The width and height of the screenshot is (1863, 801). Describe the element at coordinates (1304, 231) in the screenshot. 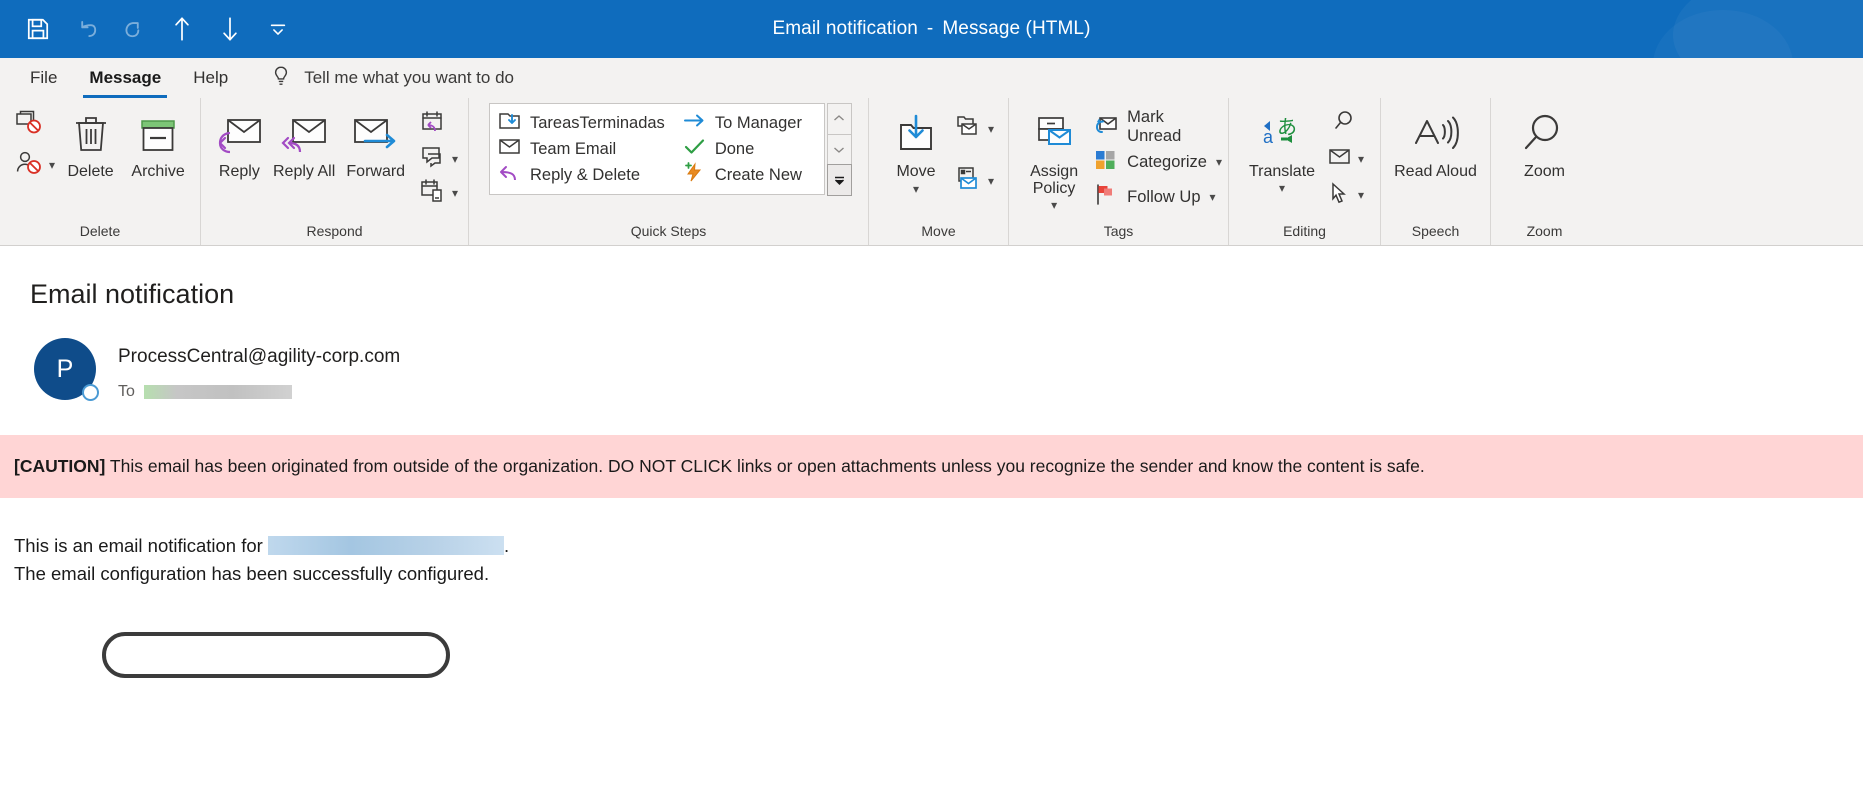

I see `group-label-editing: Editing` at that location.